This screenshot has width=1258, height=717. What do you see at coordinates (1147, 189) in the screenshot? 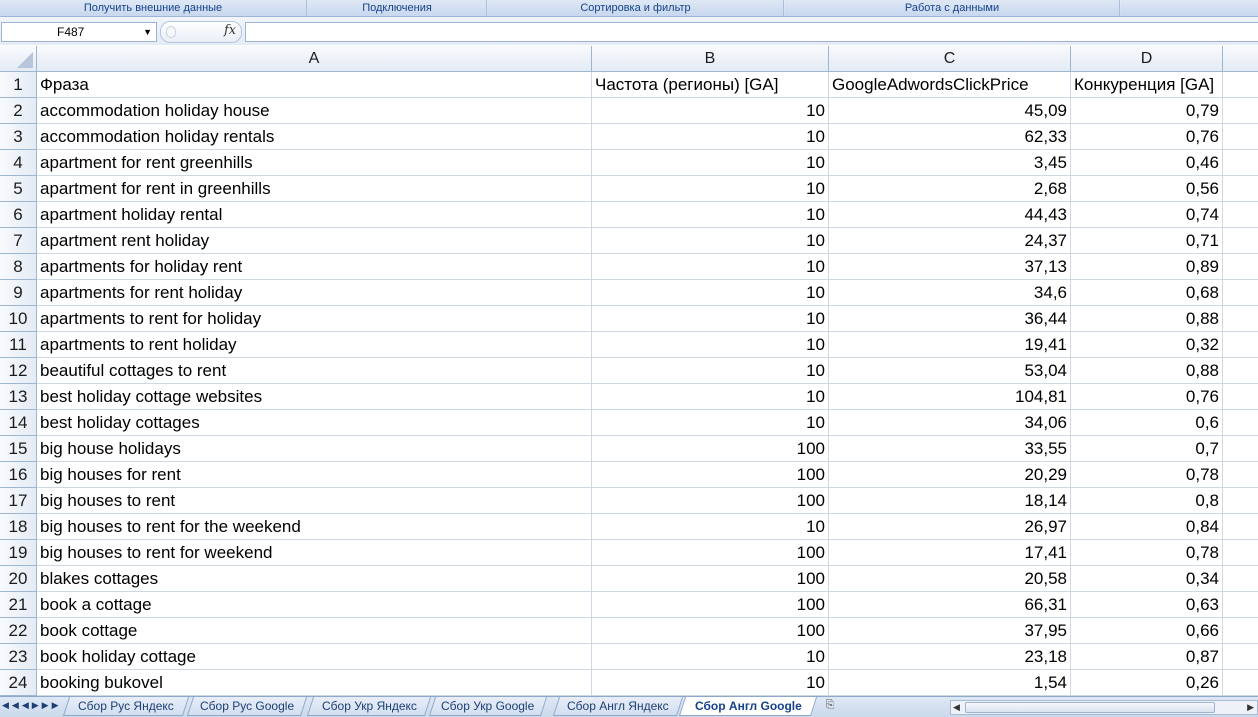
I see `cell-competition: 0,56` at bounding box center [1147, 189].